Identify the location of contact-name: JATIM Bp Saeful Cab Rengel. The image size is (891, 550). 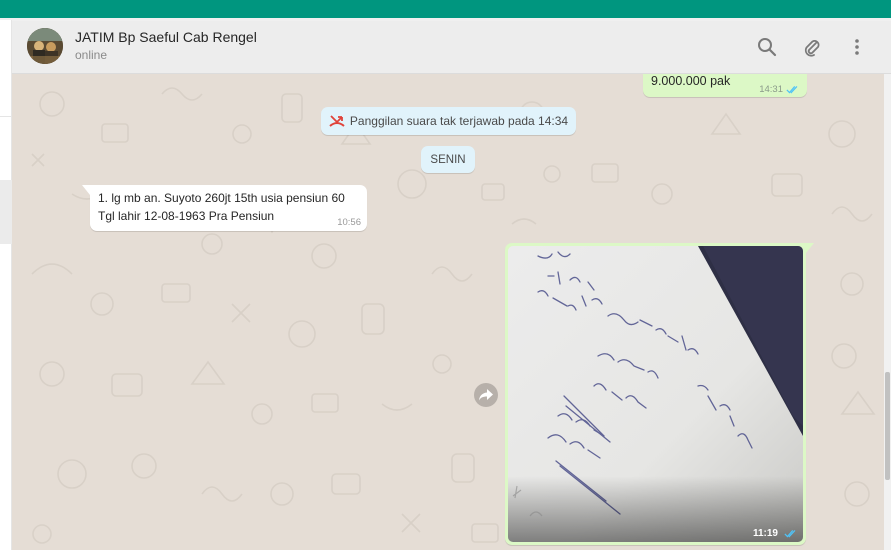
(166, 37).